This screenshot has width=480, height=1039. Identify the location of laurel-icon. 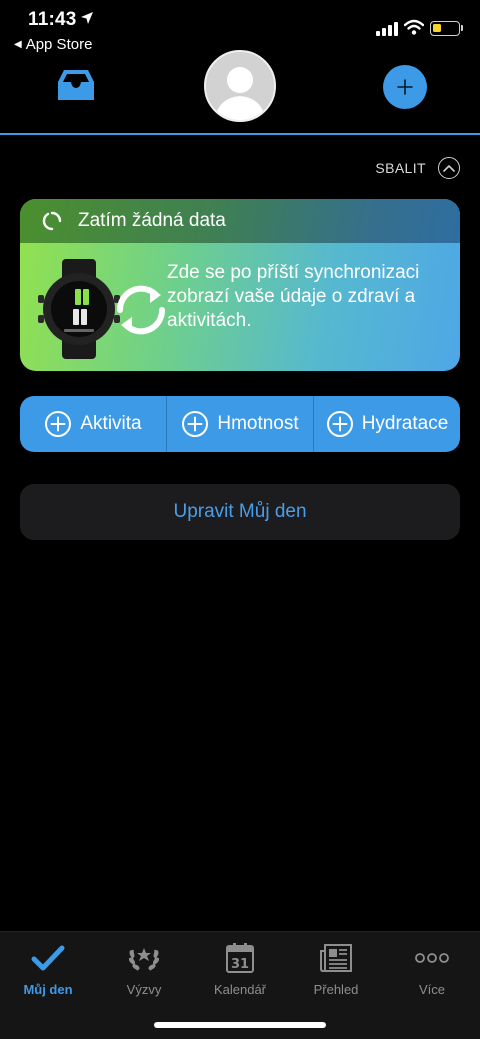
(144, 958).